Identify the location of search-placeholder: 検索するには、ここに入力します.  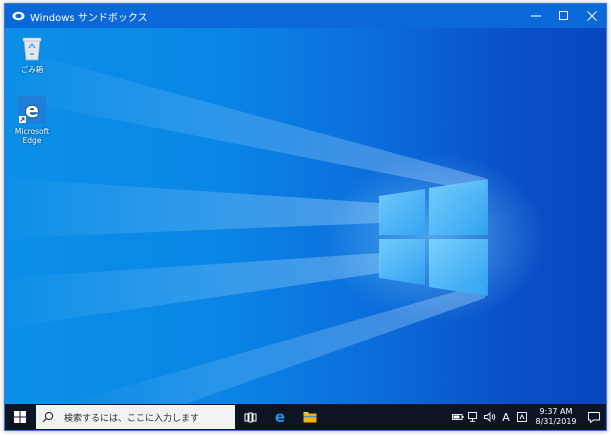
(132, 418).